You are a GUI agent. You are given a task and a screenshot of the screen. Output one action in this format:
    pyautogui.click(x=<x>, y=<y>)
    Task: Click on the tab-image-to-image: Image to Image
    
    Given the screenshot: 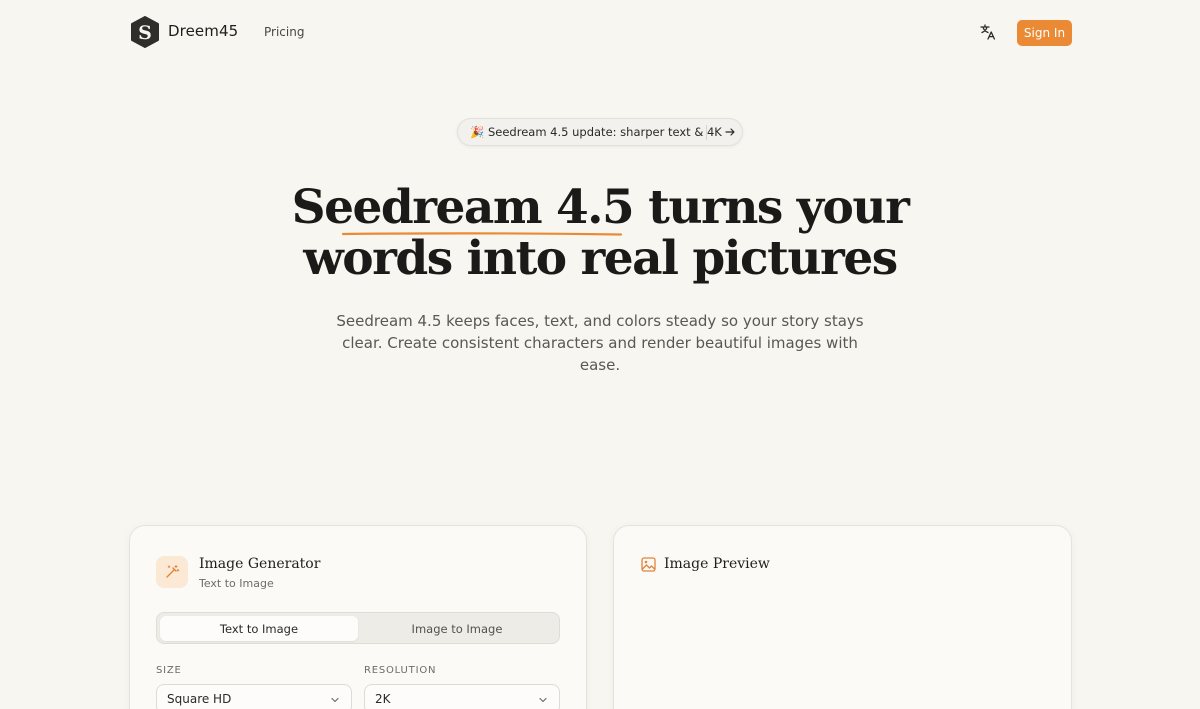 What is the action you would take?
    pyautogui.click(x=457, y=628)
    